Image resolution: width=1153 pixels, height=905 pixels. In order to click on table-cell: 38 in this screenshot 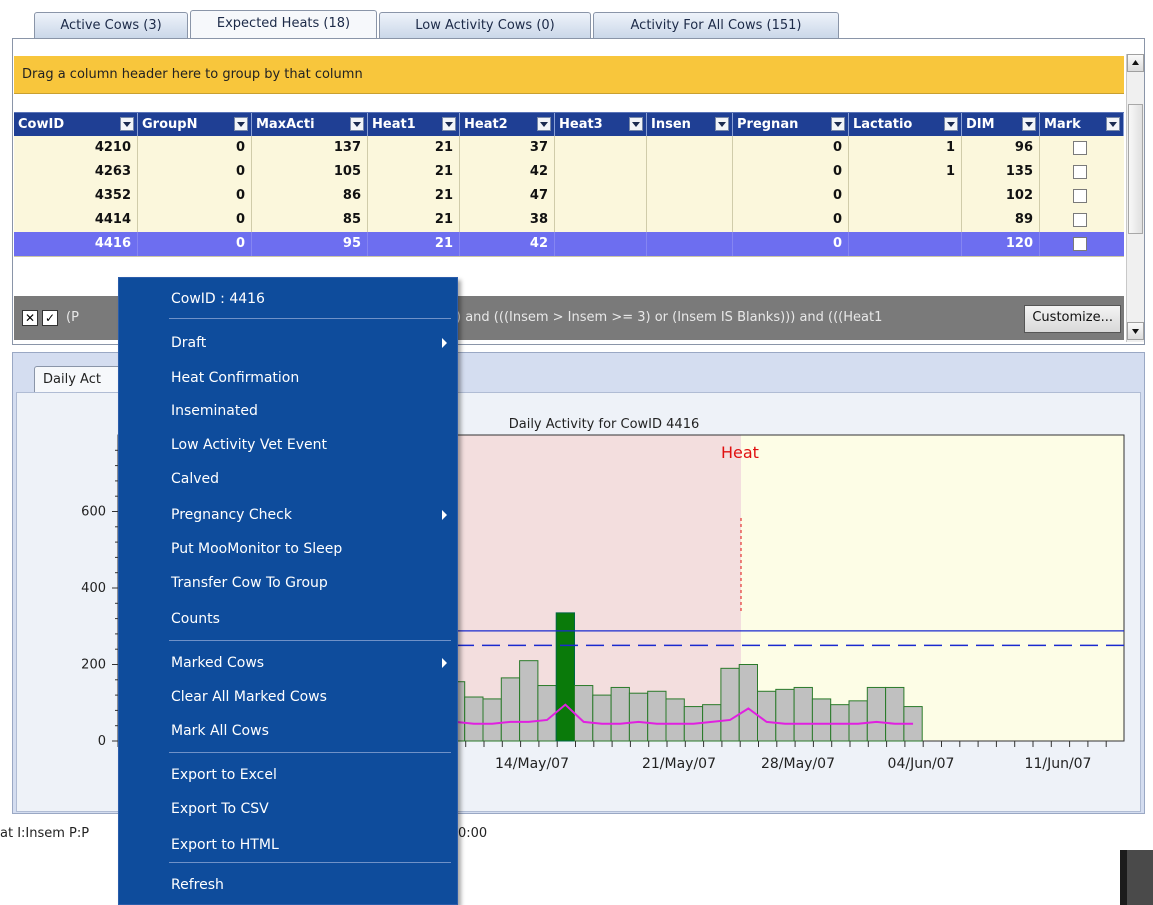, I will do `click(507, 220)`.